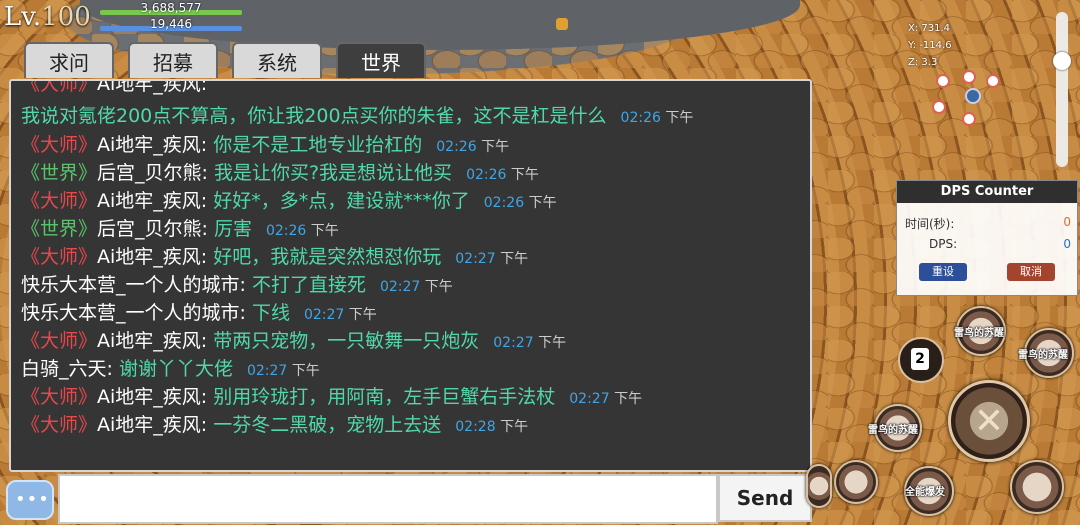 The height and width of the screenshot is (525, 1080). Describe the element at coordinates (562, 24) in the screenshot. I see `distant-object-icon` at that location.